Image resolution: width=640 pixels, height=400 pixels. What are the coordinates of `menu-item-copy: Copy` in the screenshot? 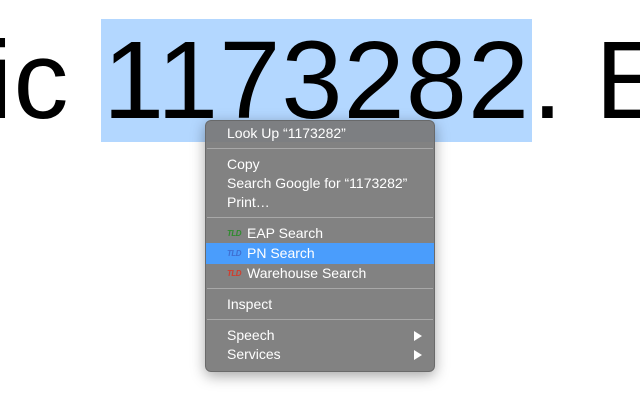 It's located at (320, 164).